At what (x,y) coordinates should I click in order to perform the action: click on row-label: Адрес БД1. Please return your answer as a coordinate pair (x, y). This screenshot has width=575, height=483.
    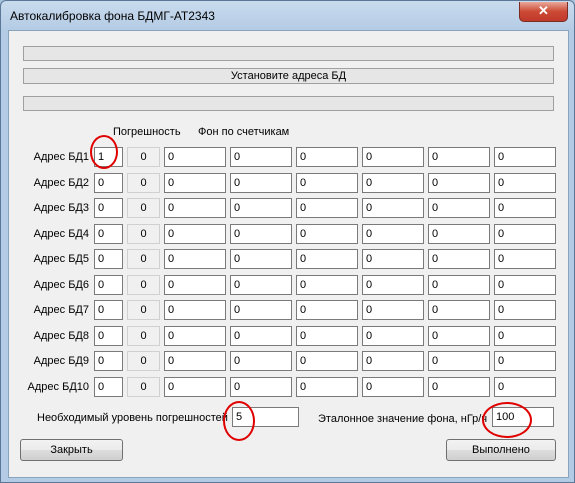
    Looking at the image, I should click on (61, 157).